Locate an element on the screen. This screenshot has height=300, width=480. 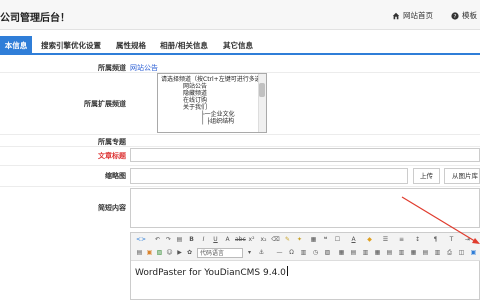
chevron-down-icon: ▾ is located at coordinates (249, 253).